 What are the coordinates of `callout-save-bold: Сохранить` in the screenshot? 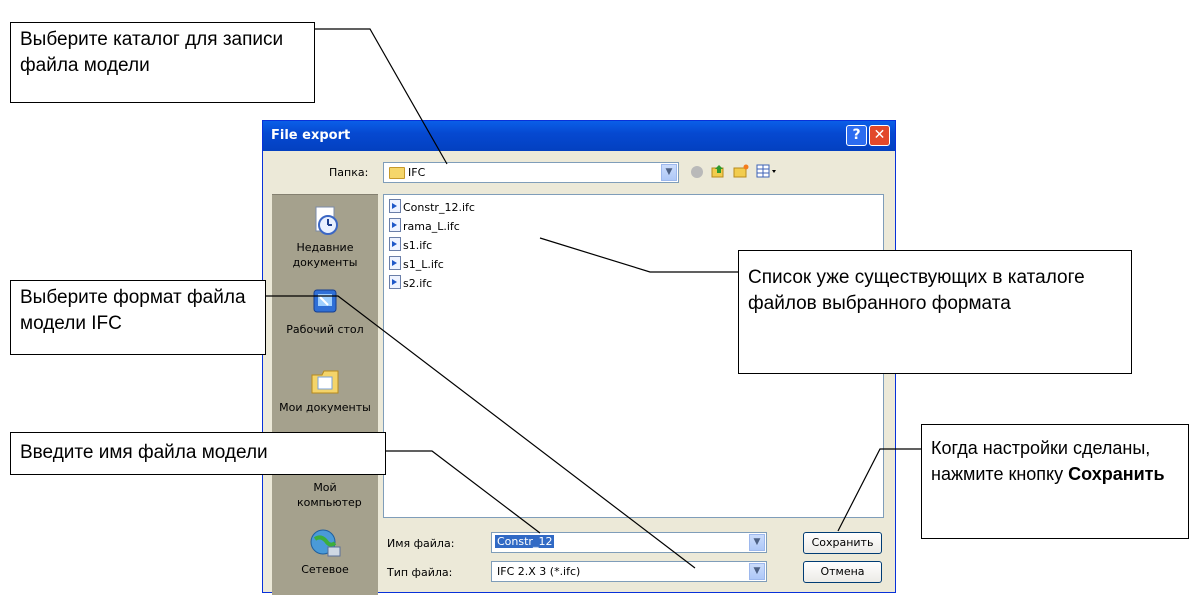 It's located at (1116, 474).